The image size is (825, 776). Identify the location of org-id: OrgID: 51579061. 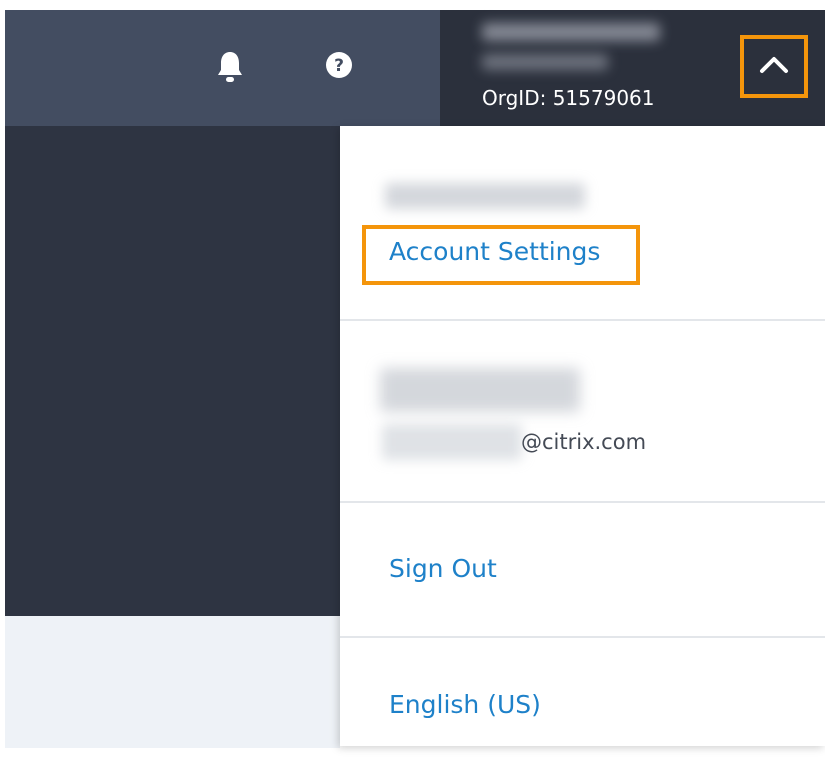
(568, 98).